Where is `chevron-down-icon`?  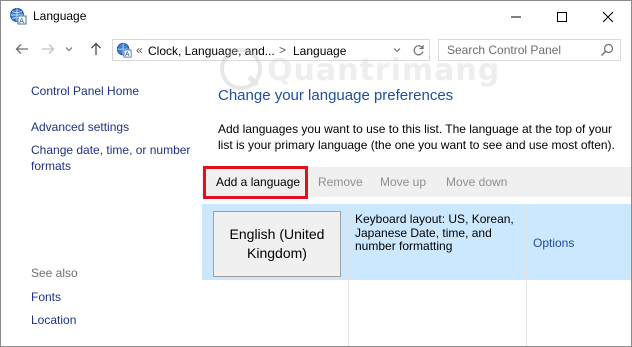 chevron-down-icon is located at coordinates (69, 49).